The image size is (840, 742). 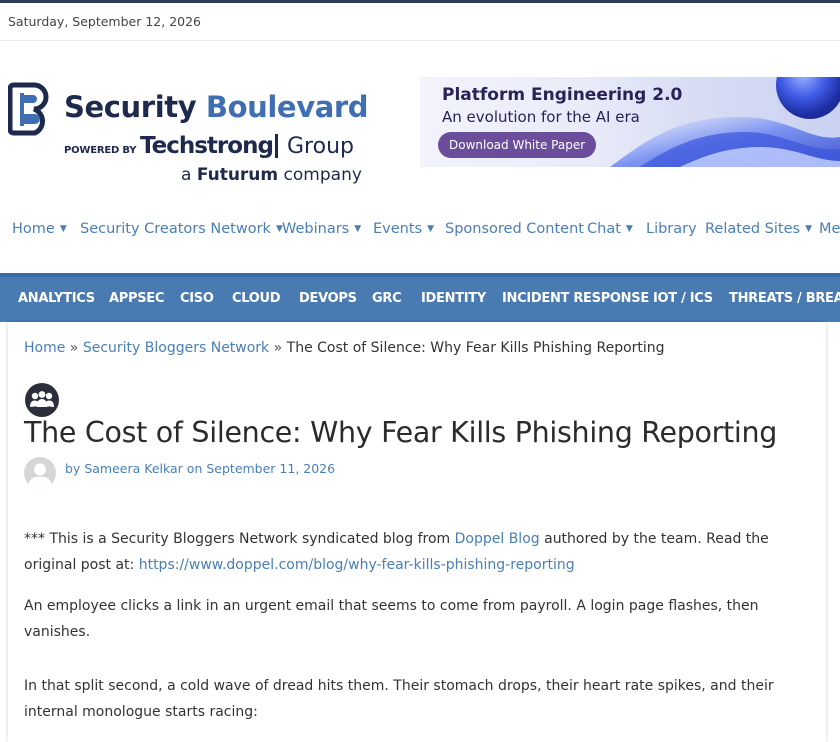 I want to click on nav-events-label: Events, so click(x=398, y=229).